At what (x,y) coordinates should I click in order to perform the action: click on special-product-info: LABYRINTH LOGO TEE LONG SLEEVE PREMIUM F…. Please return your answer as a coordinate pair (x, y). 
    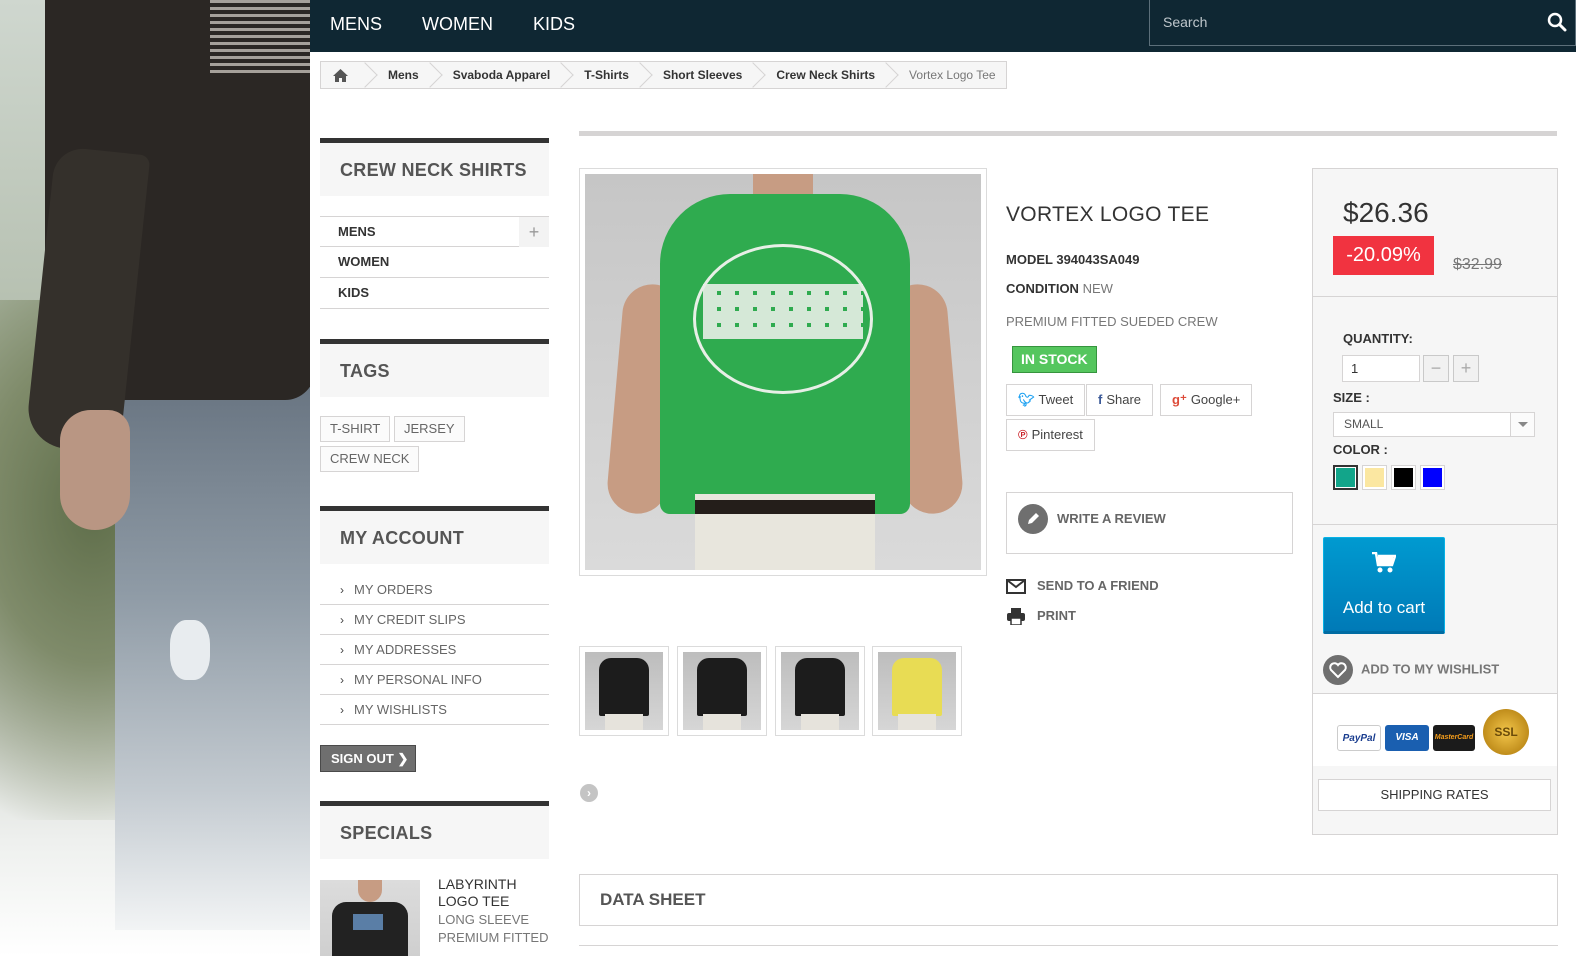
    Looking at the image, I should click on (498, 911).